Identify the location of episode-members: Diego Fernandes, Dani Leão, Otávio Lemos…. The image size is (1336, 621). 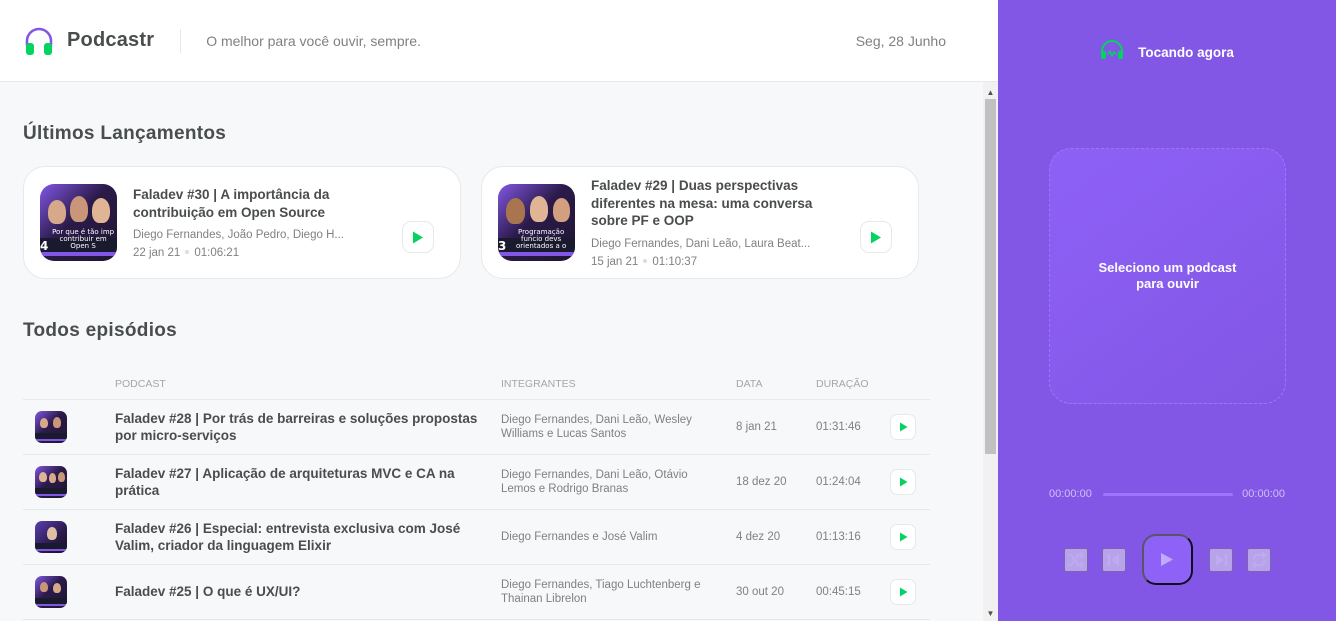
(618, 482).